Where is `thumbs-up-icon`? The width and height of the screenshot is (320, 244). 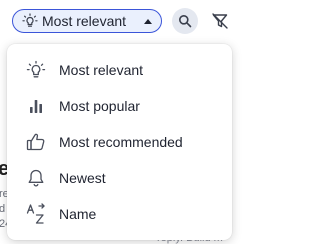
thumbs-up-icon is located at coordinates (36, 142).